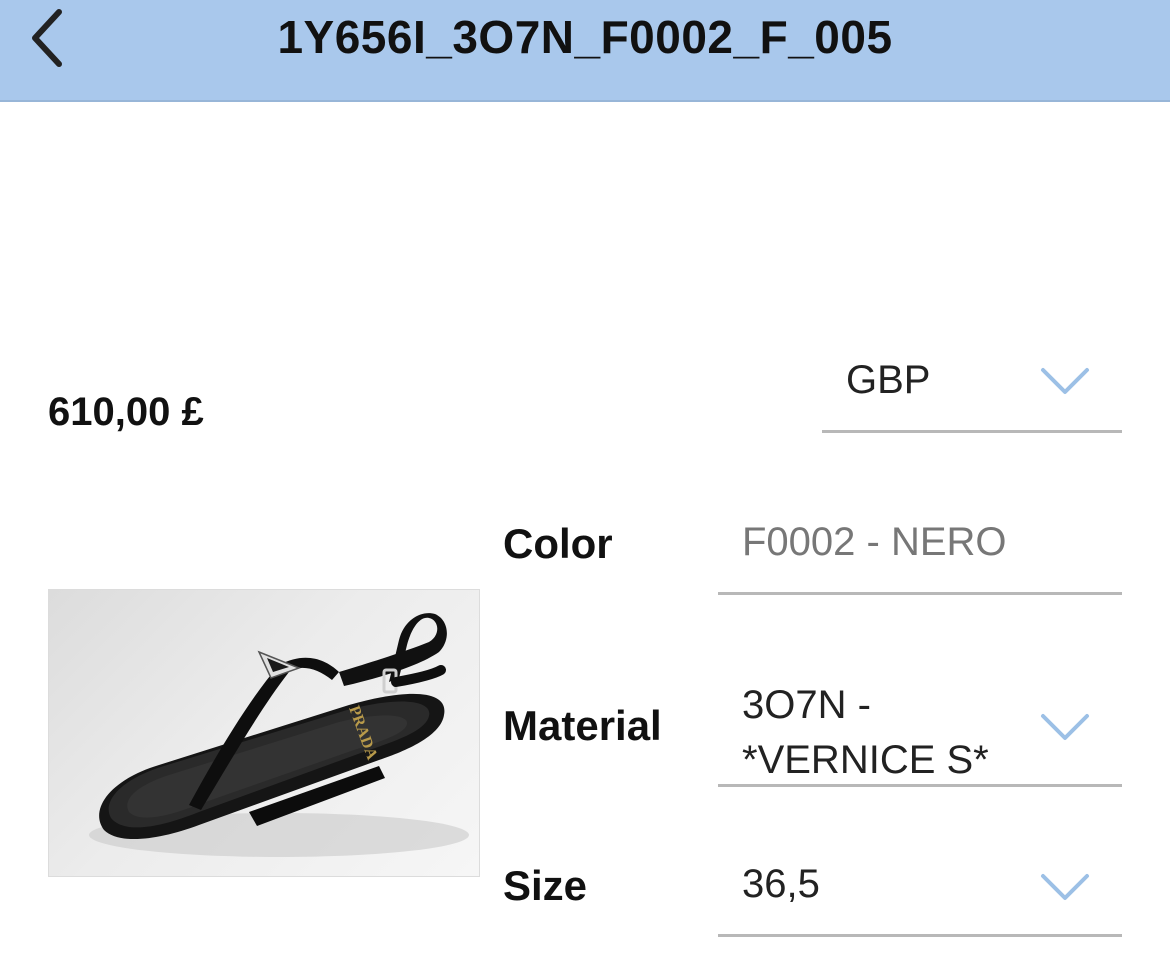  What do you see at coordinates (806, 705) in the screenshot?
I see `material-value-line1: 3O7N -` at bounding box center [806, 705].